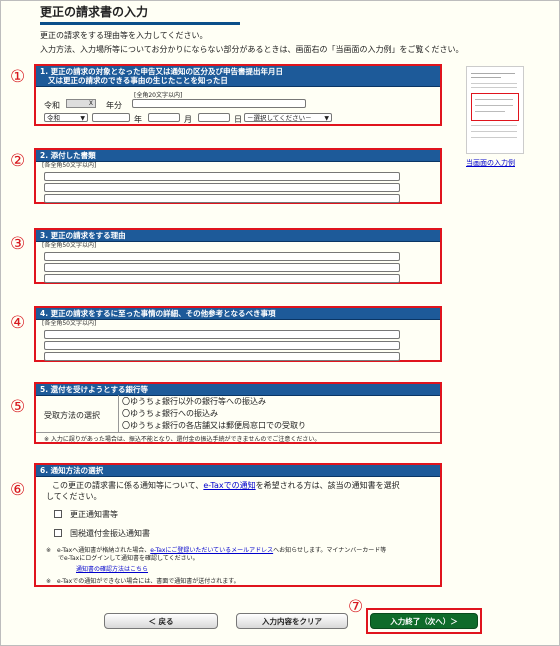 Image resolution: width=560 pixels, height=646 pixels. Describe the element at coordinates (72, 415) in the screenshot. I see `receipt-method-label: 受取方法の選択` at that location.